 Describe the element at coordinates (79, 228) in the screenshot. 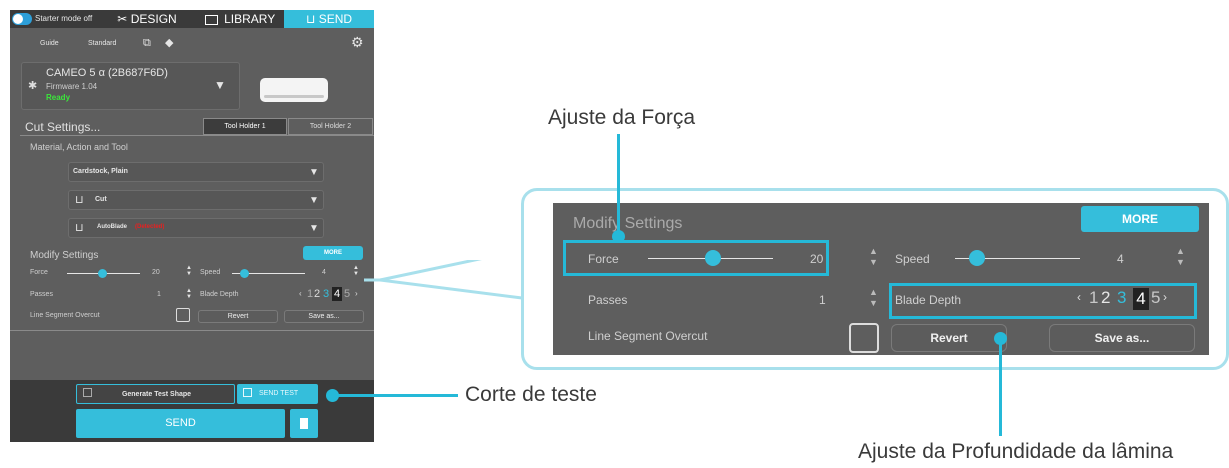

I see `blade-icon: ⊔` at that location.